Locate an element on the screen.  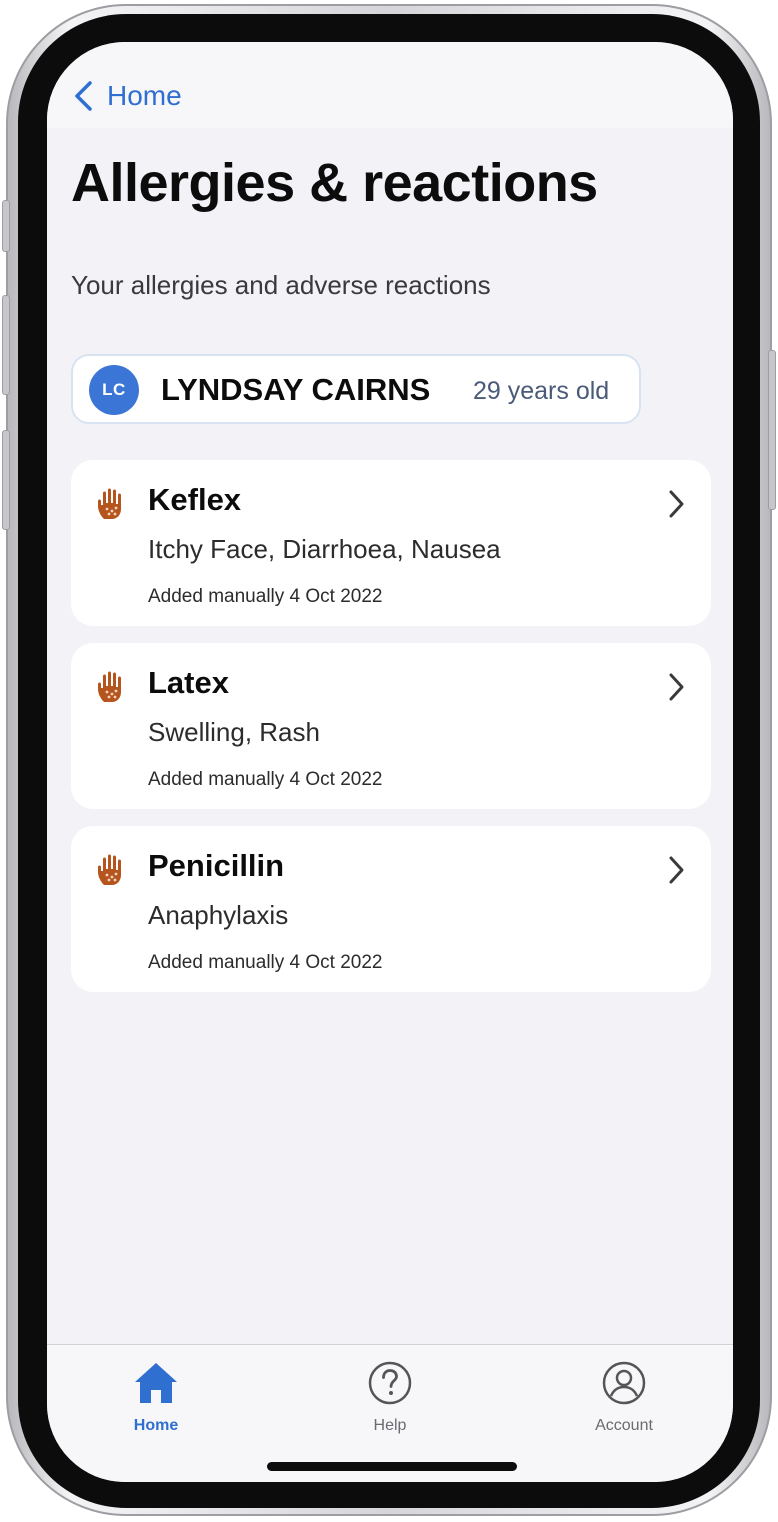
tab-label: Help is located at coordinates (390, 1425).